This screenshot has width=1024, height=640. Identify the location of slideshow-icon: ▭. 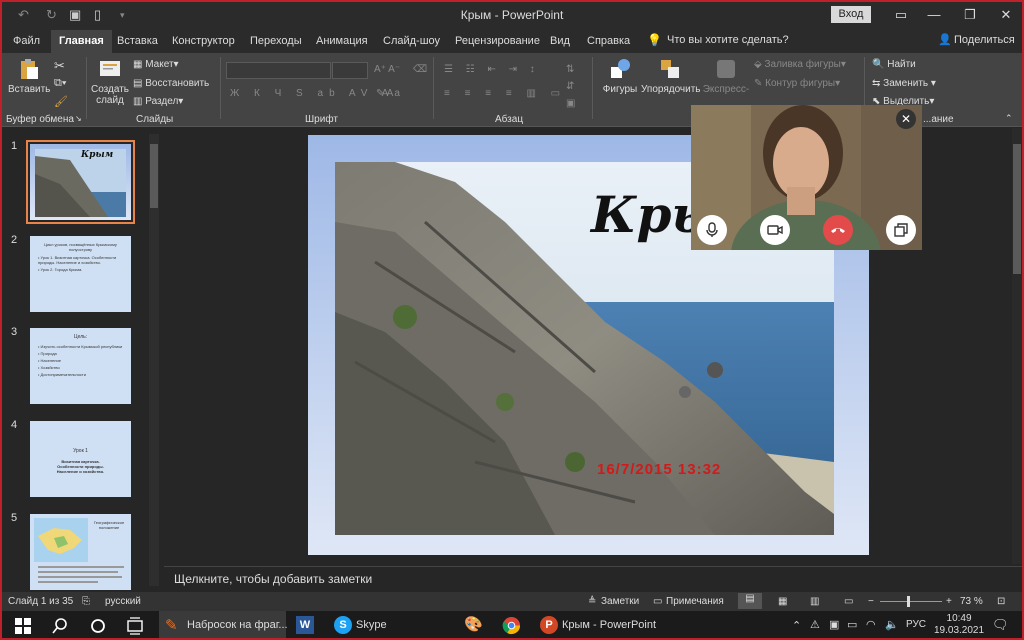
(848, 601).